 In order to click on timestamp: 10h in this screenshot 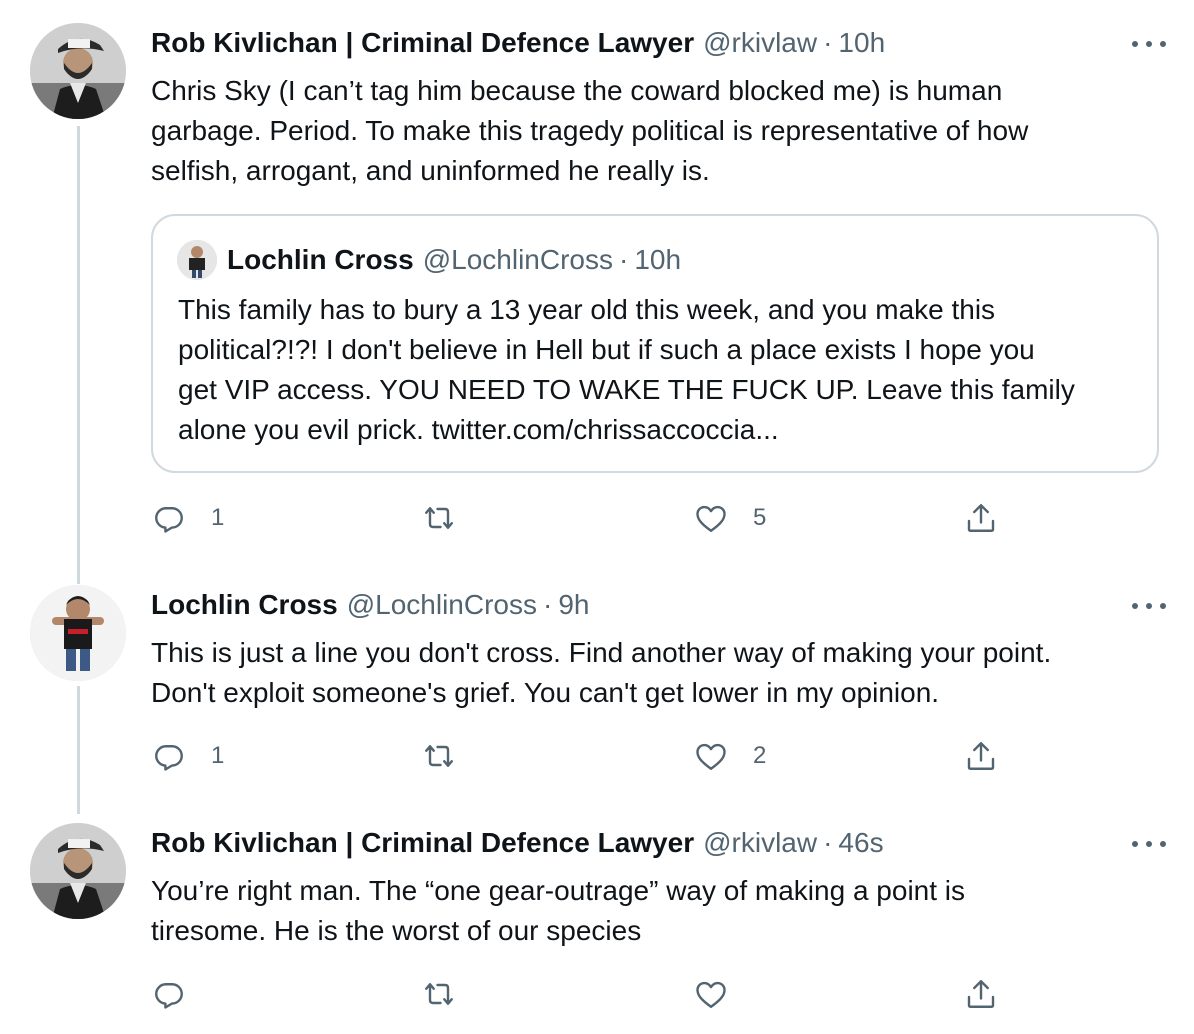, I will do `click(861, 43)`.